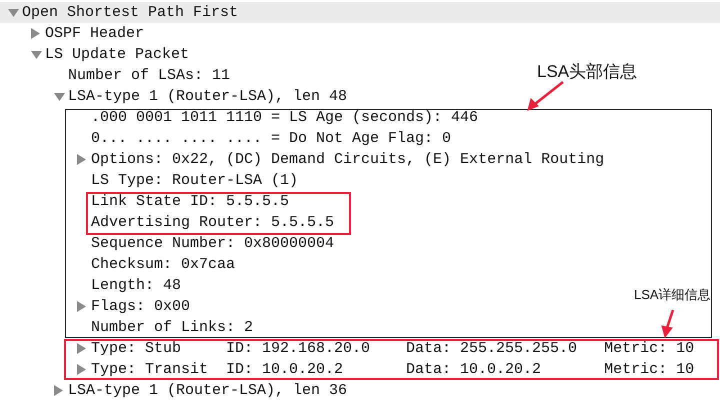 Image resolution: width=720 pixels, height=400 pixels. I want to click on tree-item-text: Options: 0x22, (DC) Demand Circuits, (E) External Routing, so click(347, 159).